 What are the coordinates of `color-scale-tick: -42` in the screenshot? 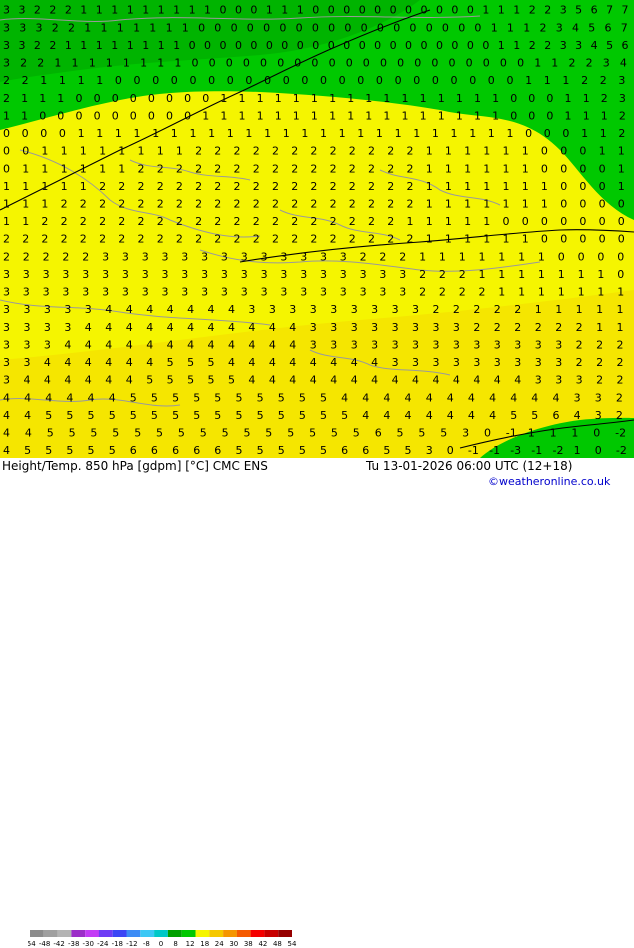 It's located at (58, 944).